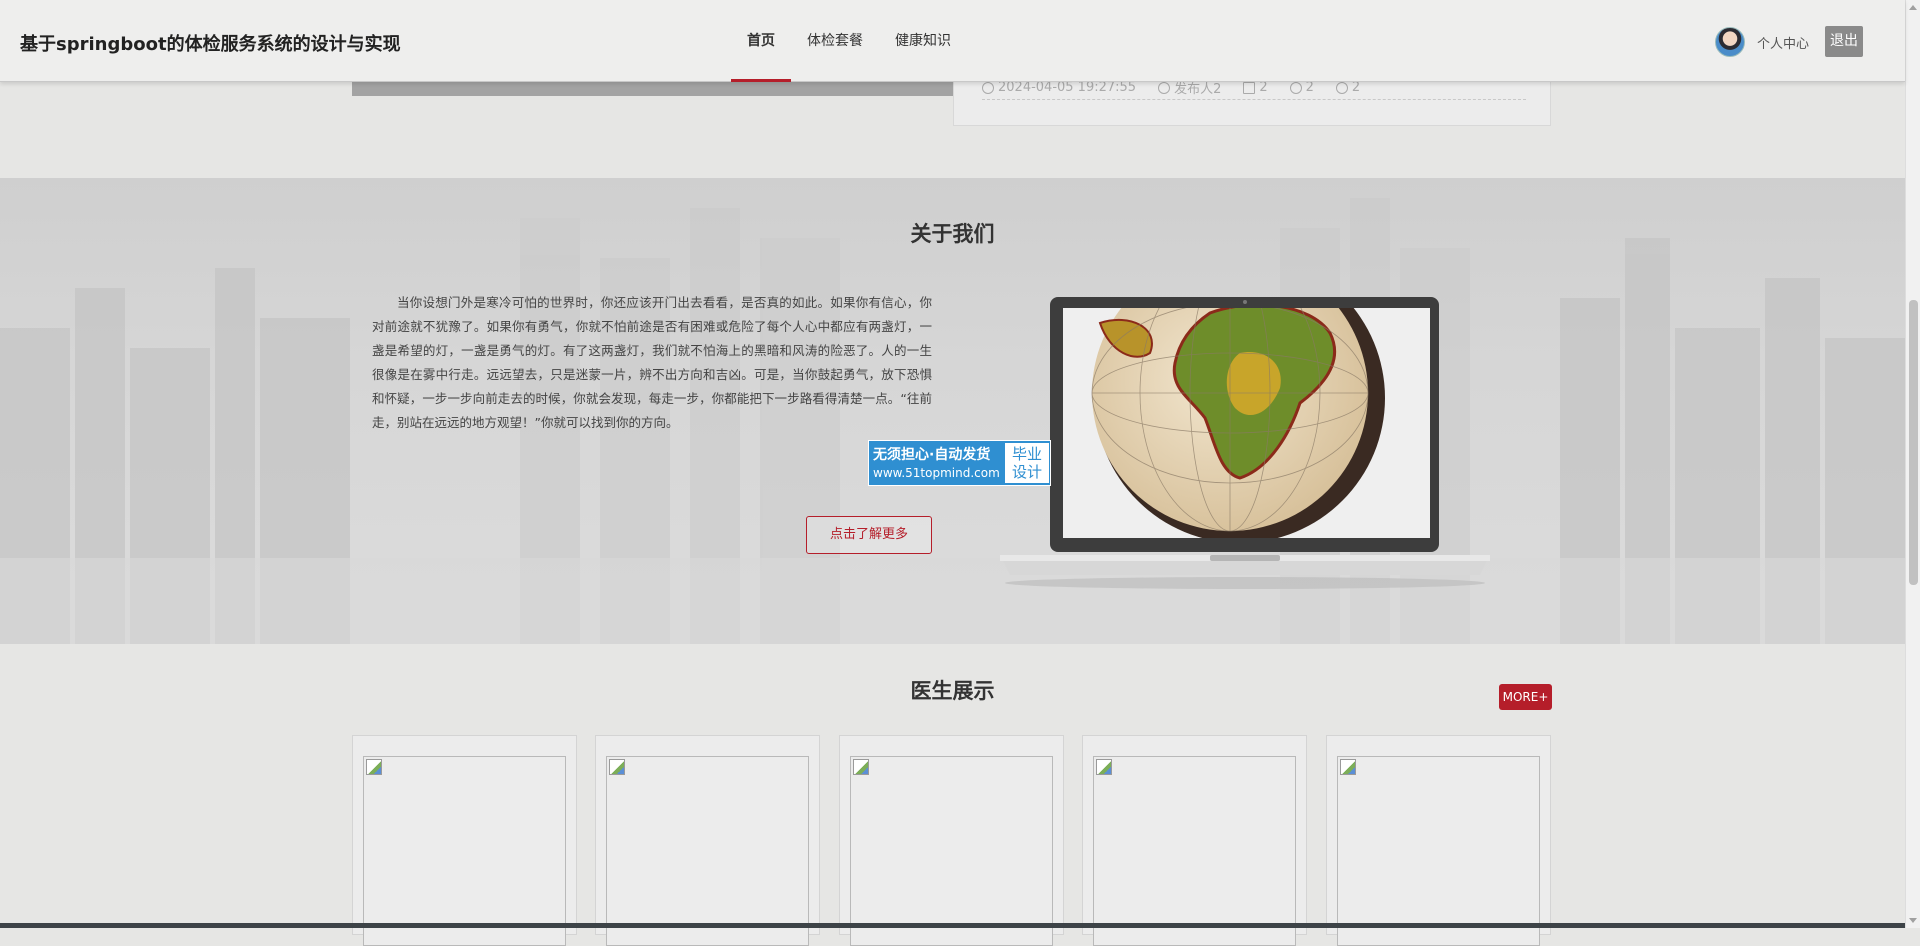 This screenshot has height=946, width=1920. Describe the element at coordinates (1249, 87) in the screenshot. I see `collect-icon` at that location.